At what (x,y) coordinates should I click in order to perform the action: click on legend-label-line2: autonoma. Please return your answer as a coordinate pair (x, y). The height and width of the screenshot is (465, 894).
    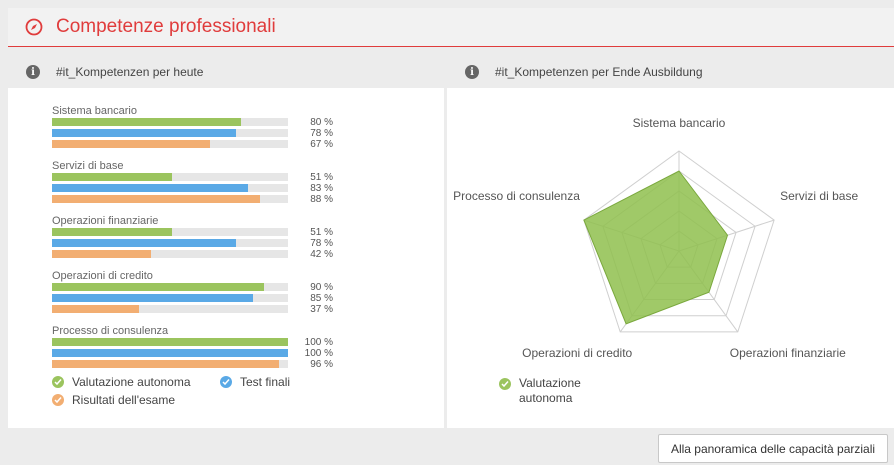
    Looking at the image, I should click on (546, 398).